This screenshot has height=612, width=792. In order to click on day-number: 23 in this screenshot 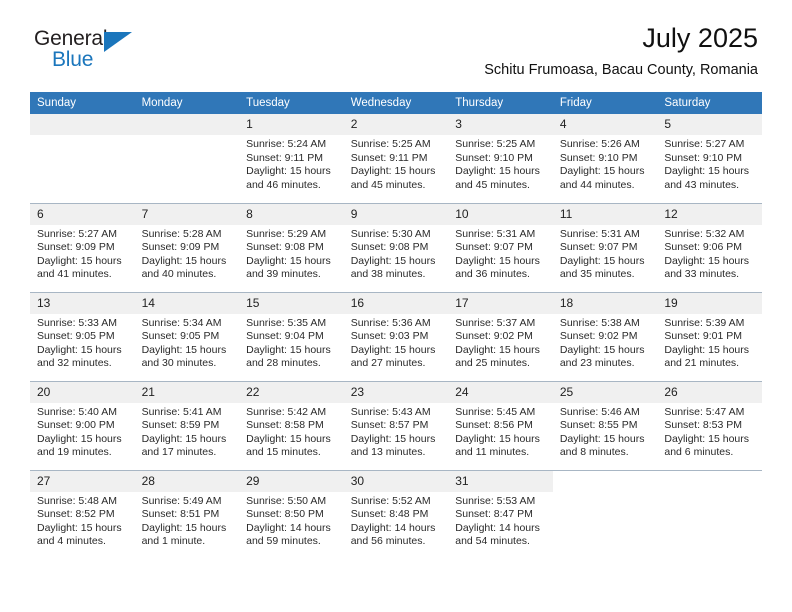, I will do `click(396, 392)`.